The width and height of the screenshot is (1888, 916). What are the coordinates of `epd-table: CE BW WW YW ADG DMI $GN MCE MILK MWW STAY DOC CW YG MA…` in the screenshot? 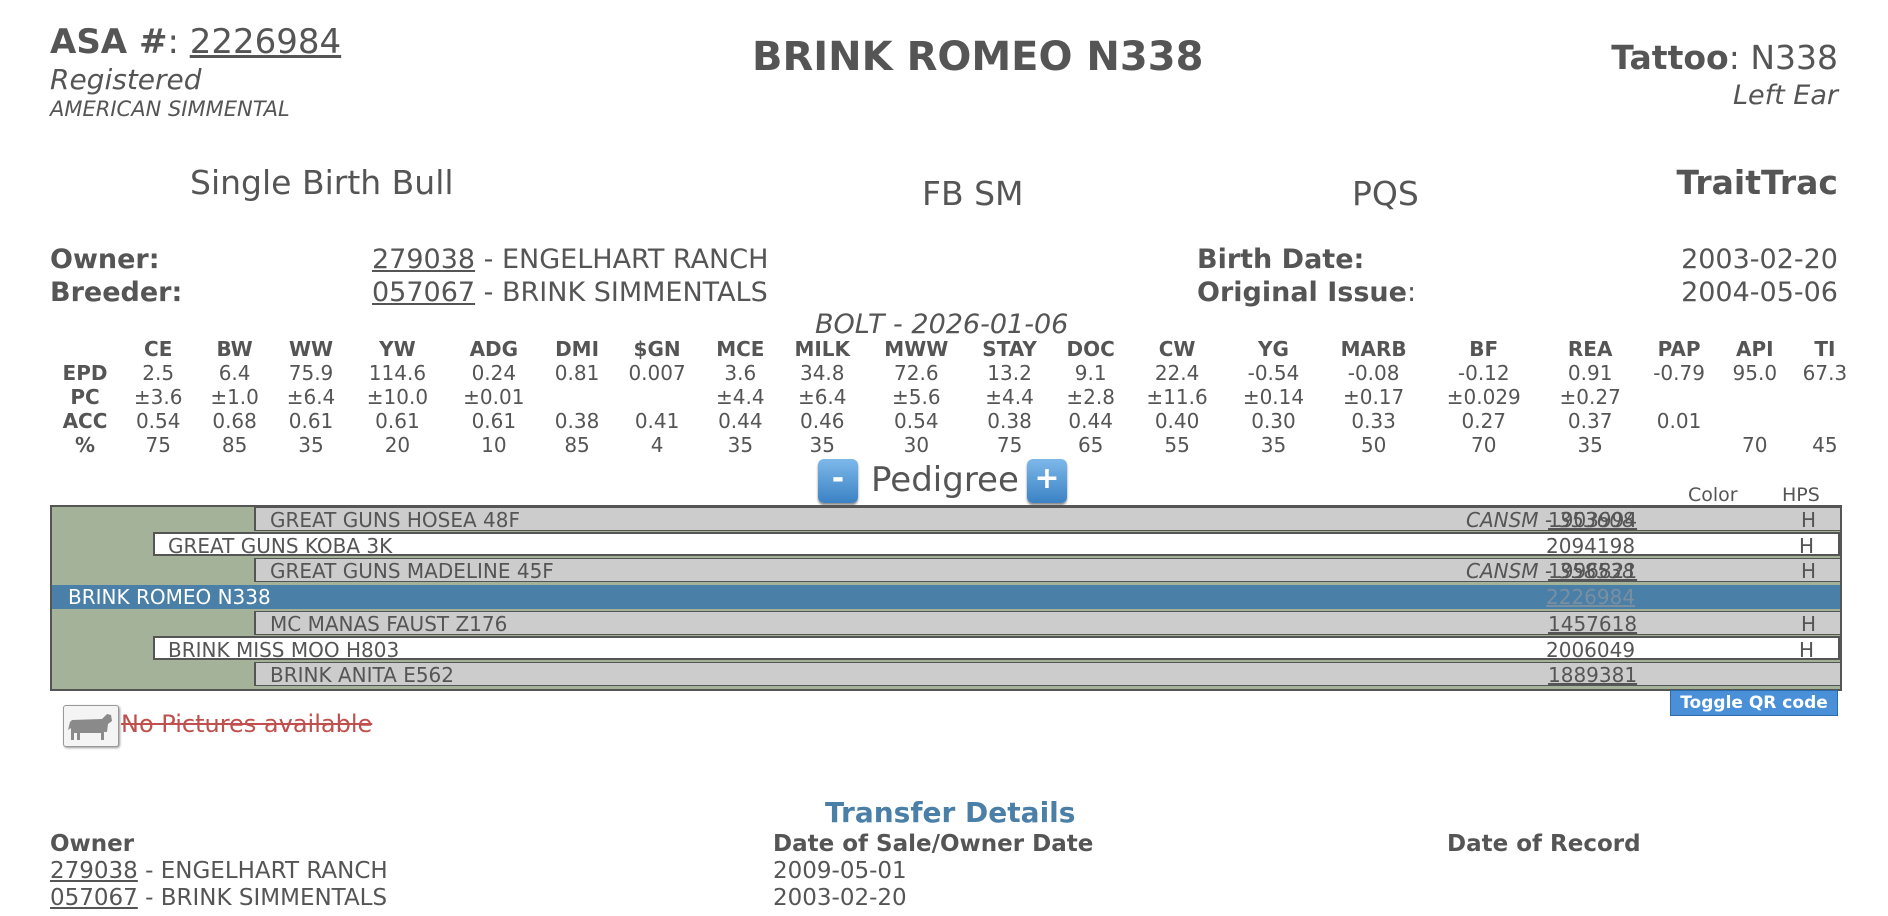 It's located at (955, 397).